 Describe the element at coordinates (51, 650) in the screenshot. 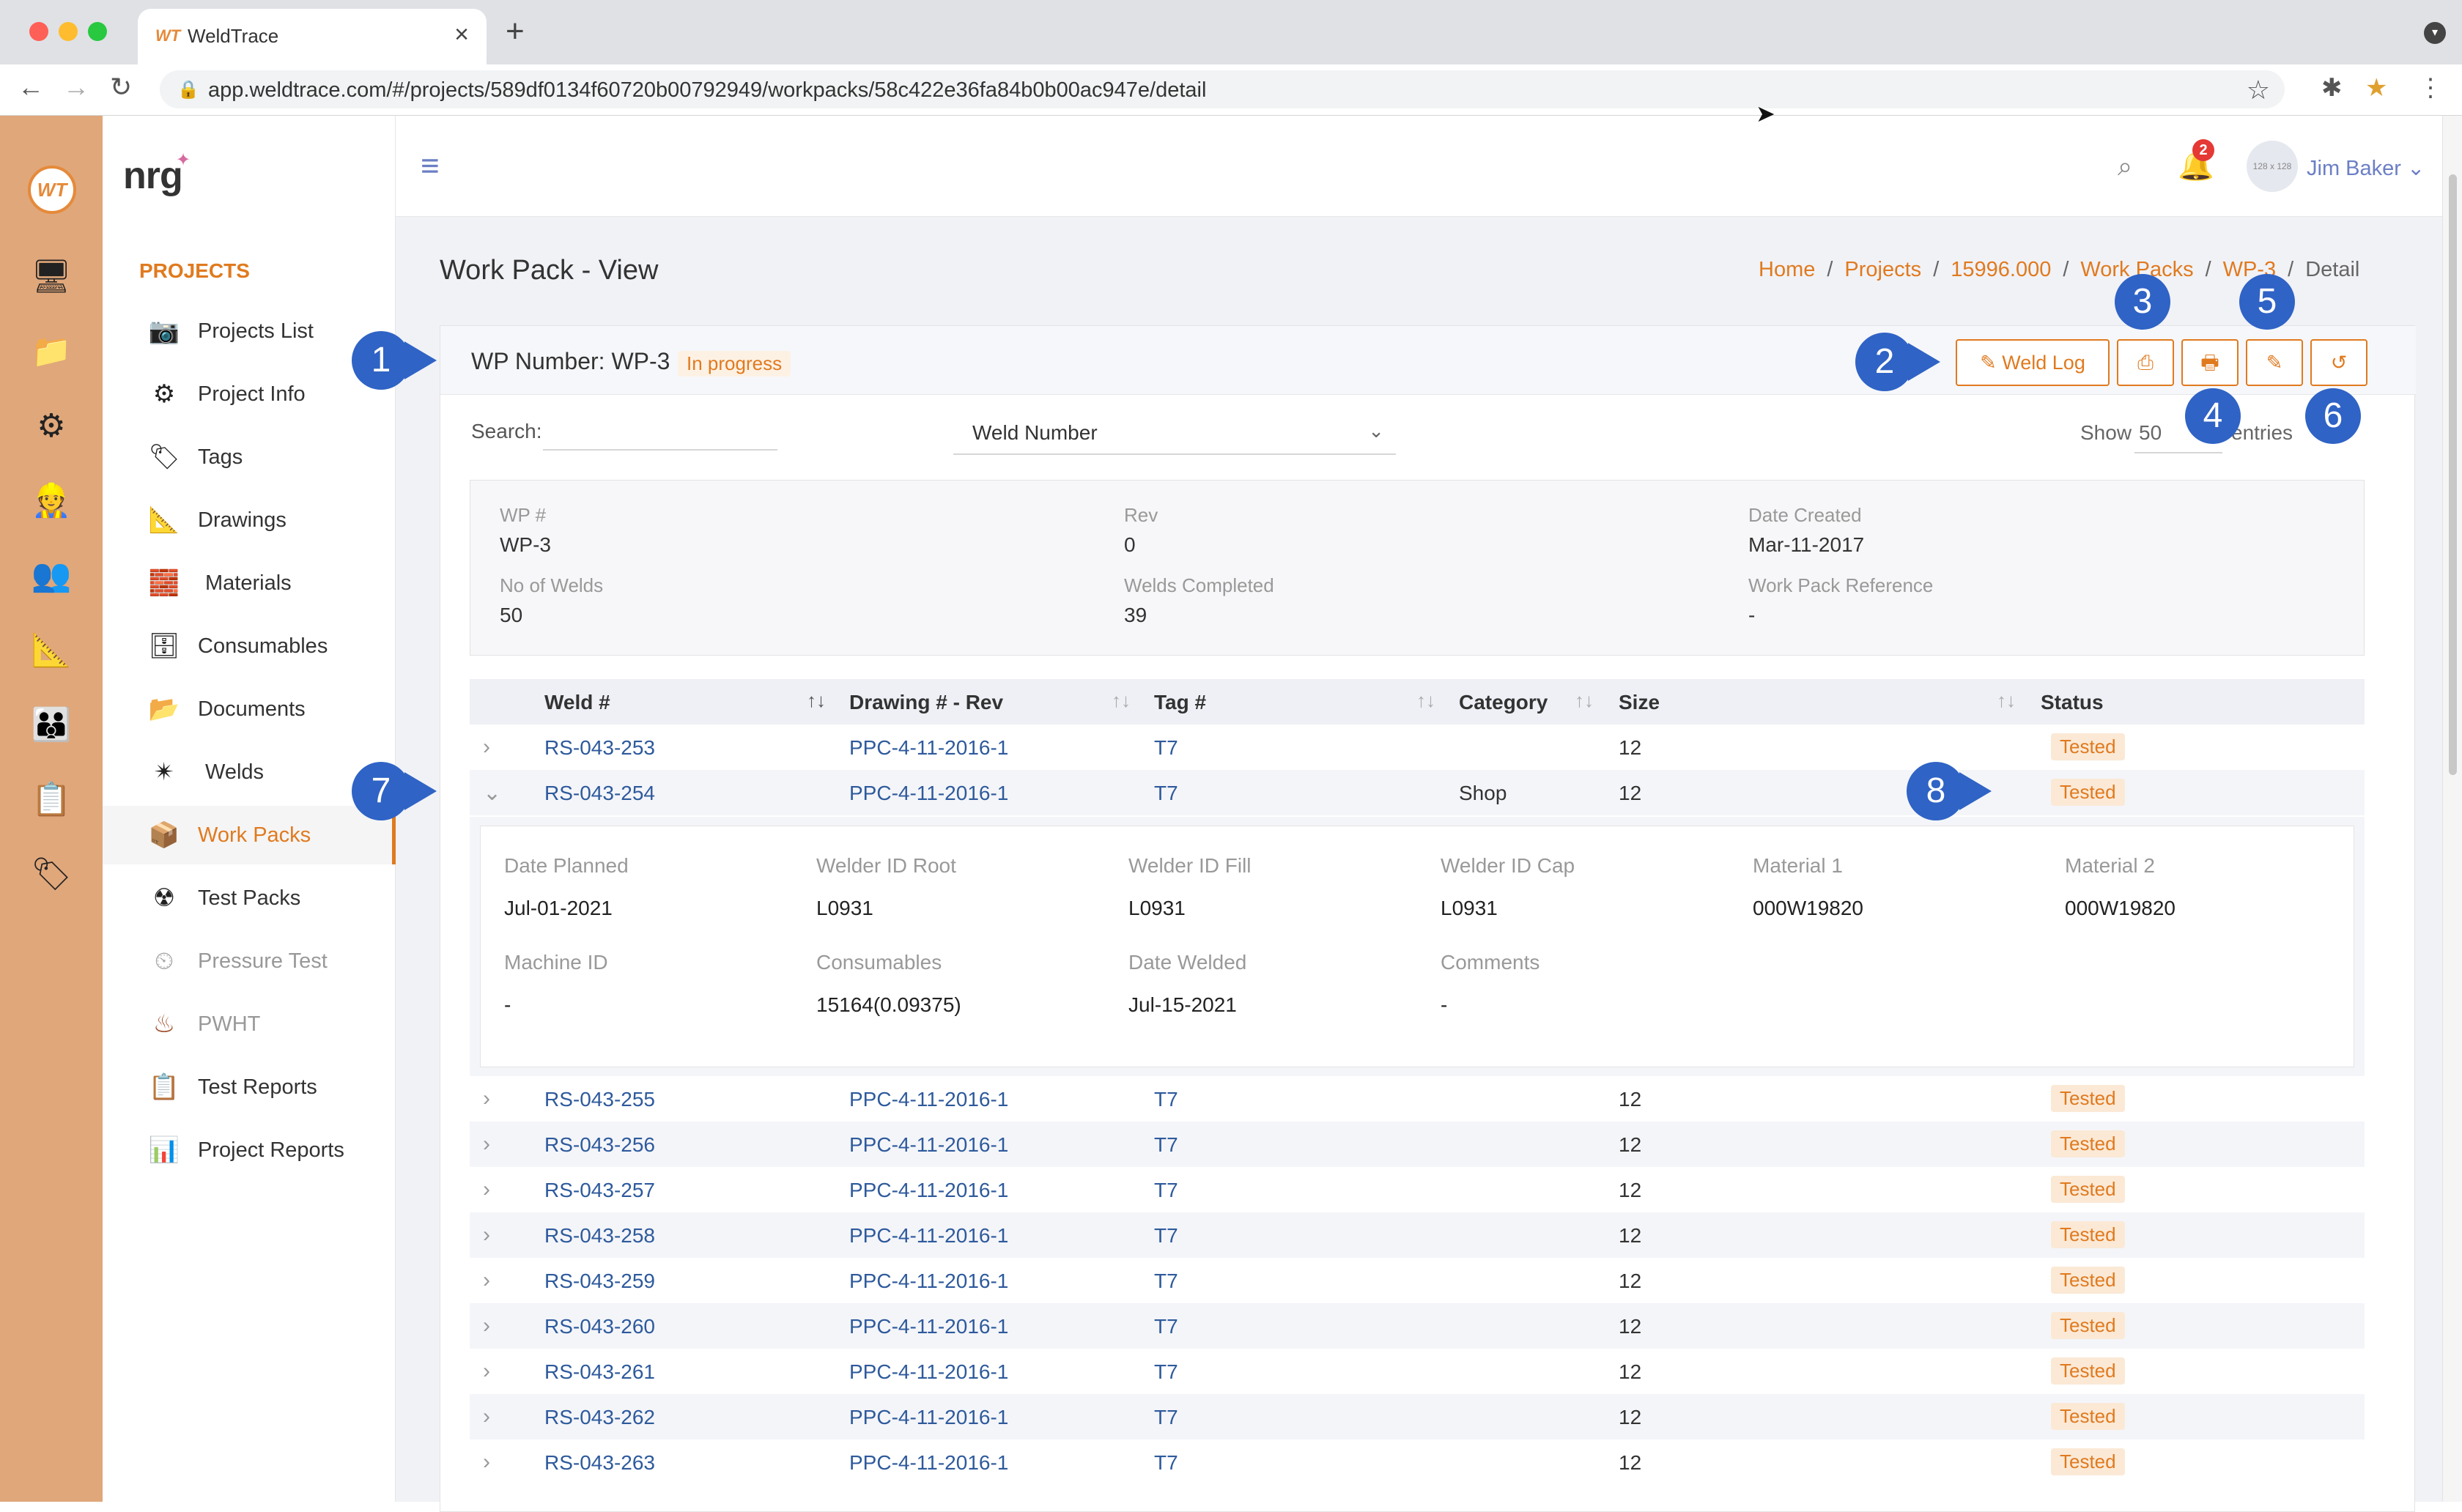

I see `blueprint-icon: 📐` at that location.